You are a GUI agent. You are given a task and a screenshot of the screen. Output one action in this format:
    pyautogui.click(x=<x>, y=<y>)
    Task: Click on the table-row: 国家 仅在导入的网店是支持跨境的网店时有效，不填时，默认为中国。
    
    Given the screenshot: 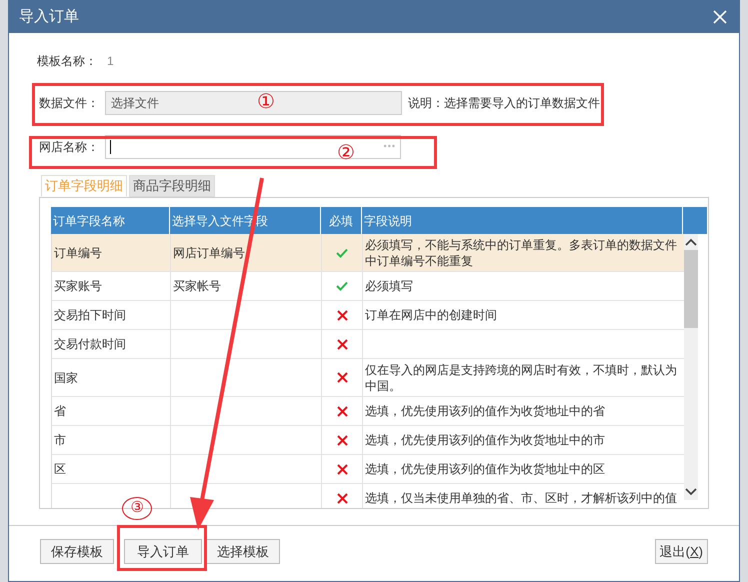 What is the action you would take?
    pyautogui.click(x=368, y=378)
    